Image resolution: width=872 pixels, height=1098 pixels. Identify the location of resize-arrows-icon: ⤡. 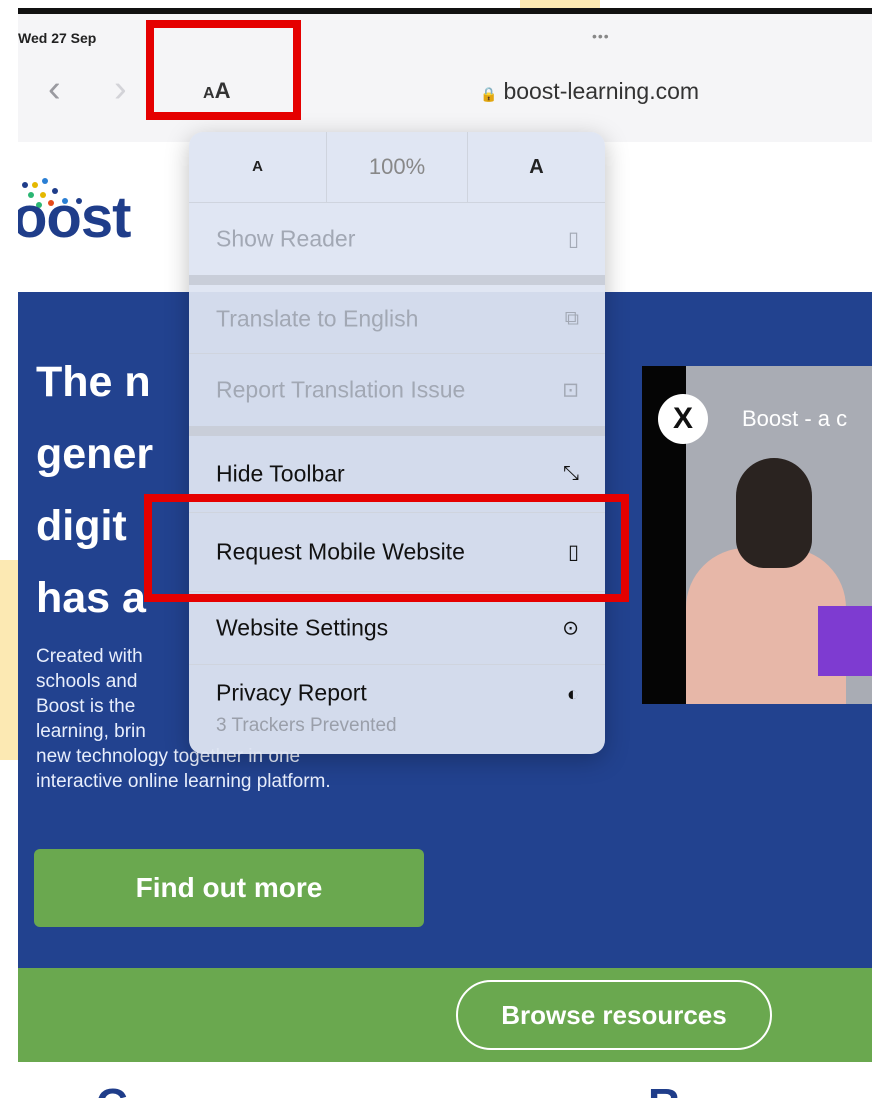
(571, 473).